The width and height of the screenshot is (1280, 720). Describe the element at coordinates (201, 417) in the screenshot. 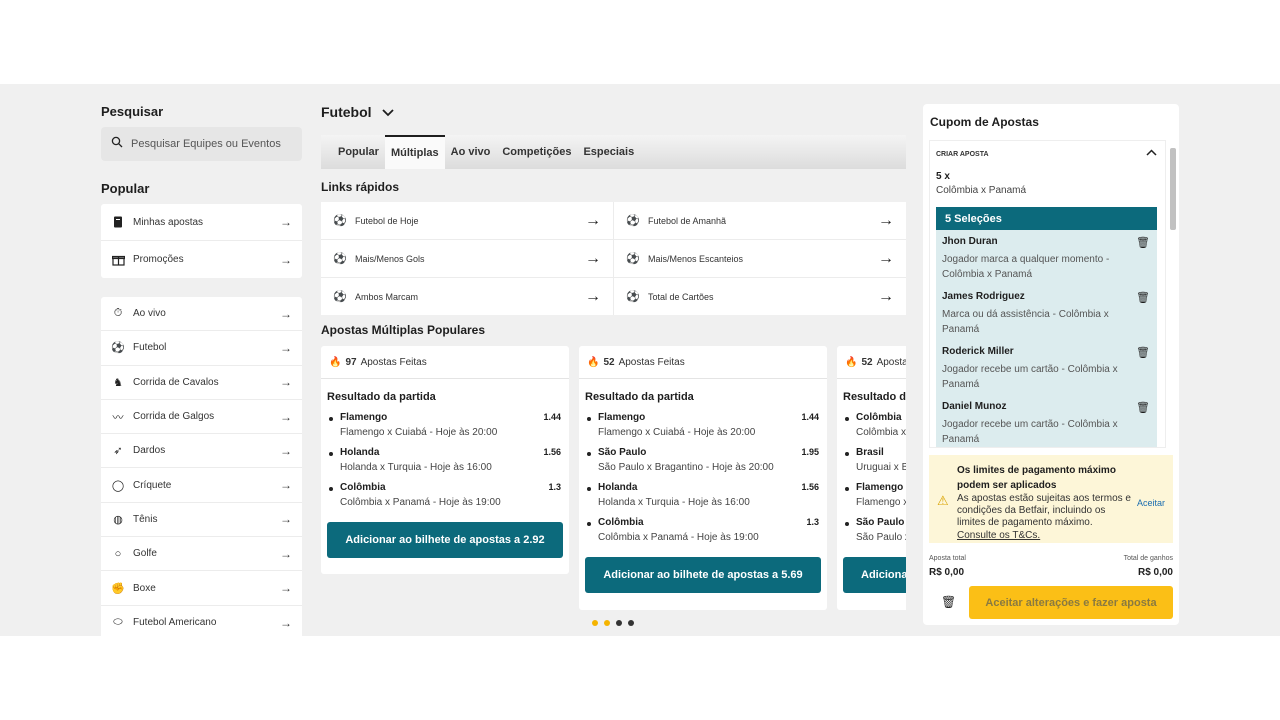

I see `sport-item-greyhound-racing: 〰 Corrida de Galgos →` at that location.